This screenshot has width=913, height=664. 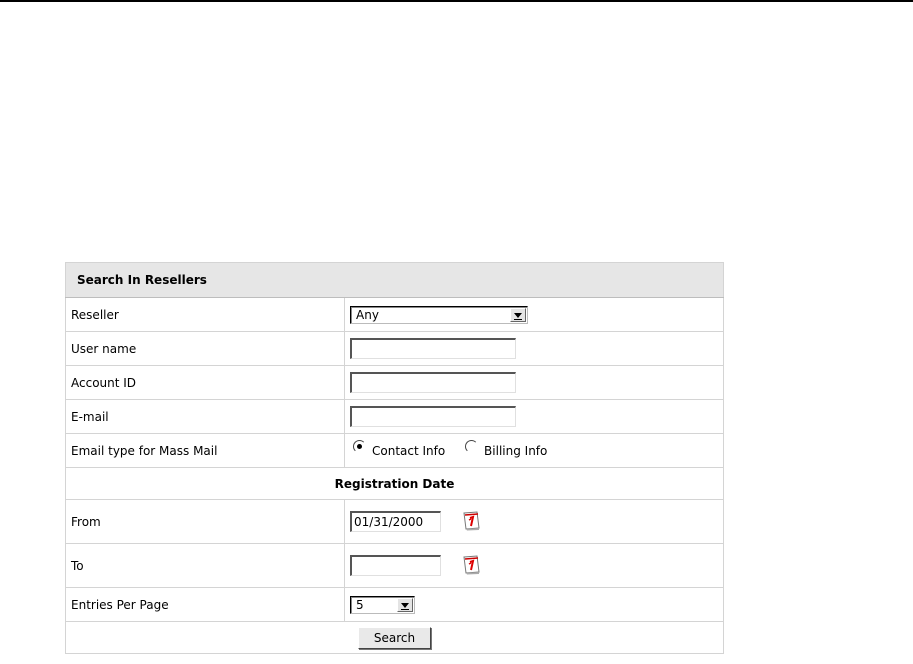 I want to click on radio-billing-info-circle, so click(x=472, y=446).